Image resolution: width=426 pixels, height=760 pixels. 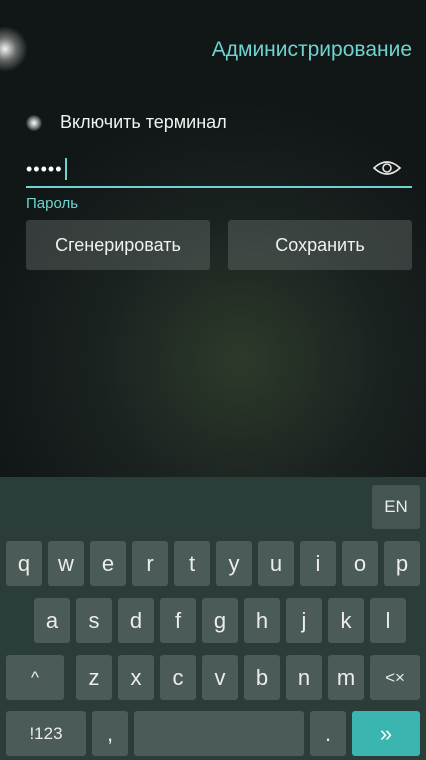 I want to click on key-t: t, so click(x=192, y=563).